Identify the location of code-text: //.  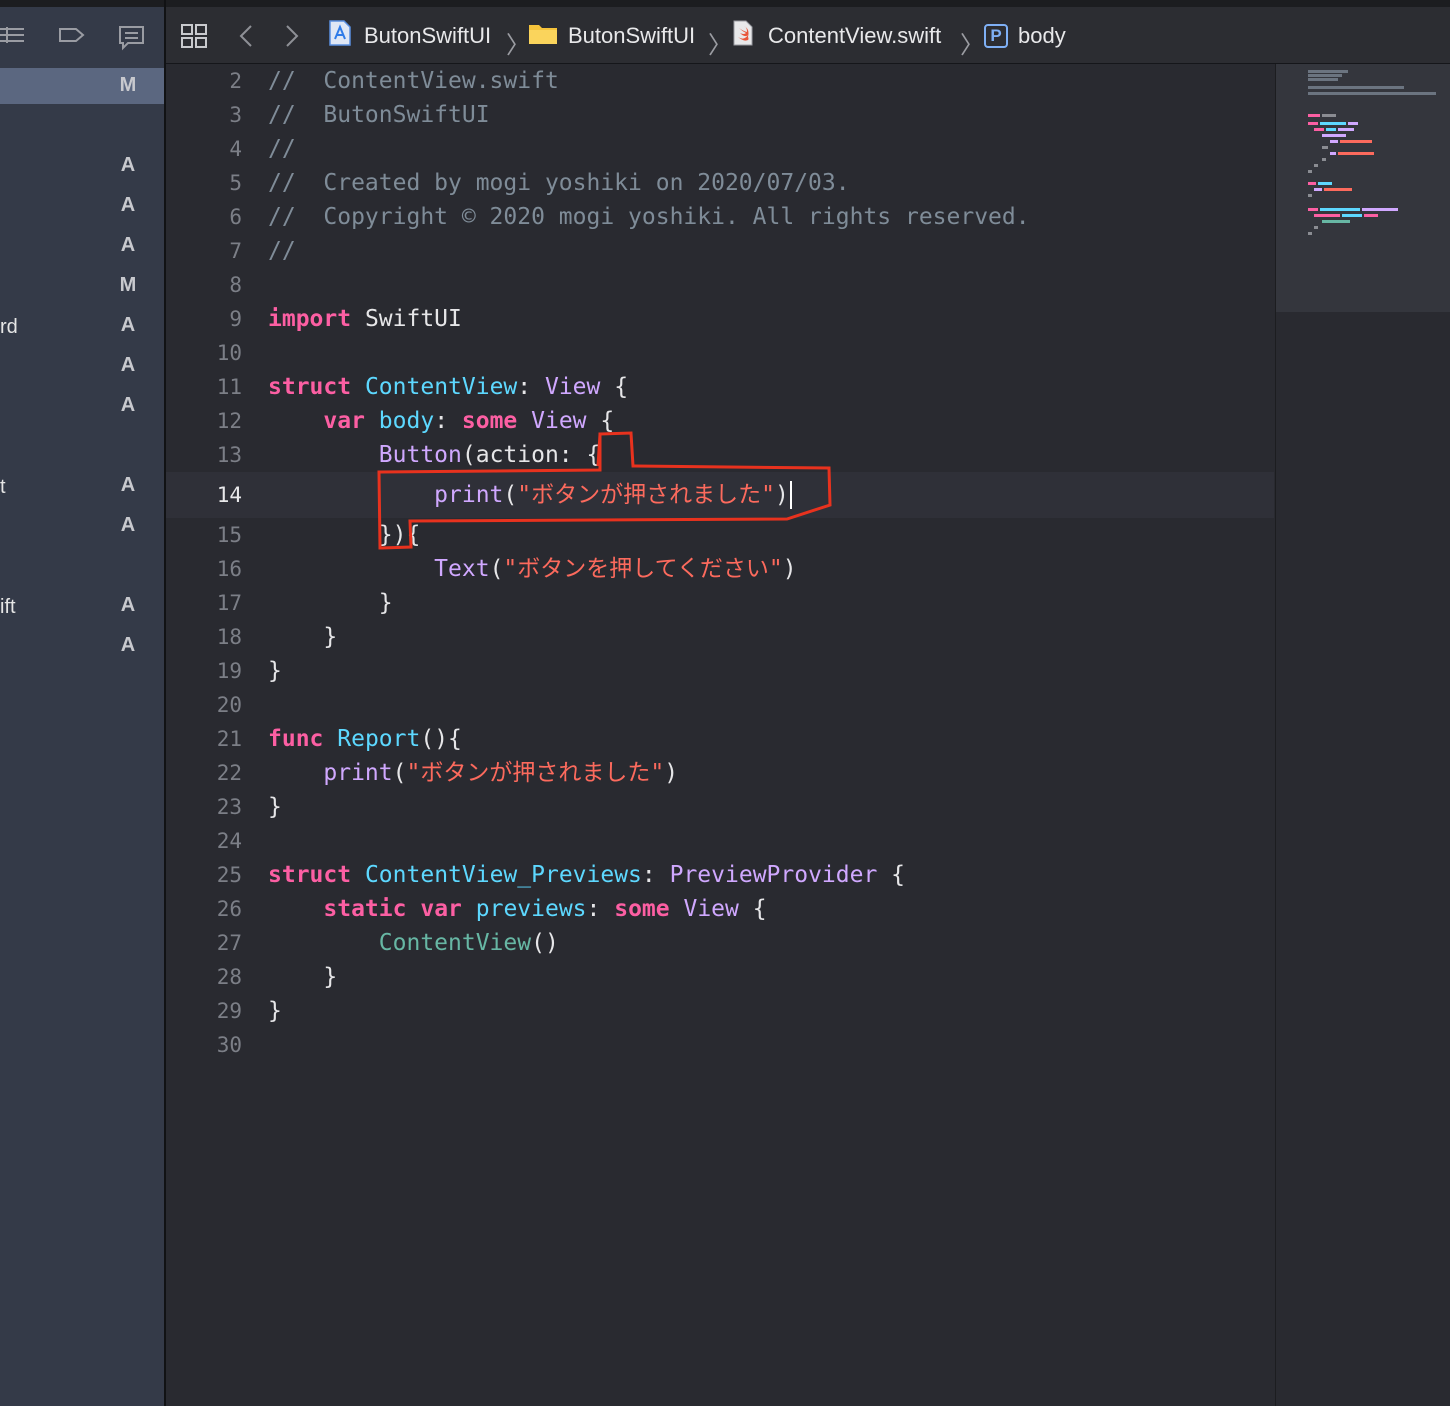
(282, 149).